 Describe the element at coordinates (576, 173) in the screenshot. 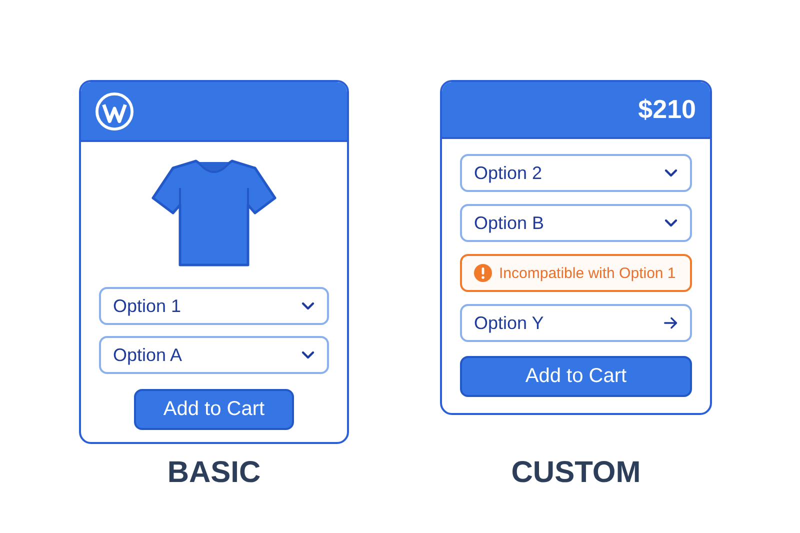

I see `select-field: Option 2` at that location.